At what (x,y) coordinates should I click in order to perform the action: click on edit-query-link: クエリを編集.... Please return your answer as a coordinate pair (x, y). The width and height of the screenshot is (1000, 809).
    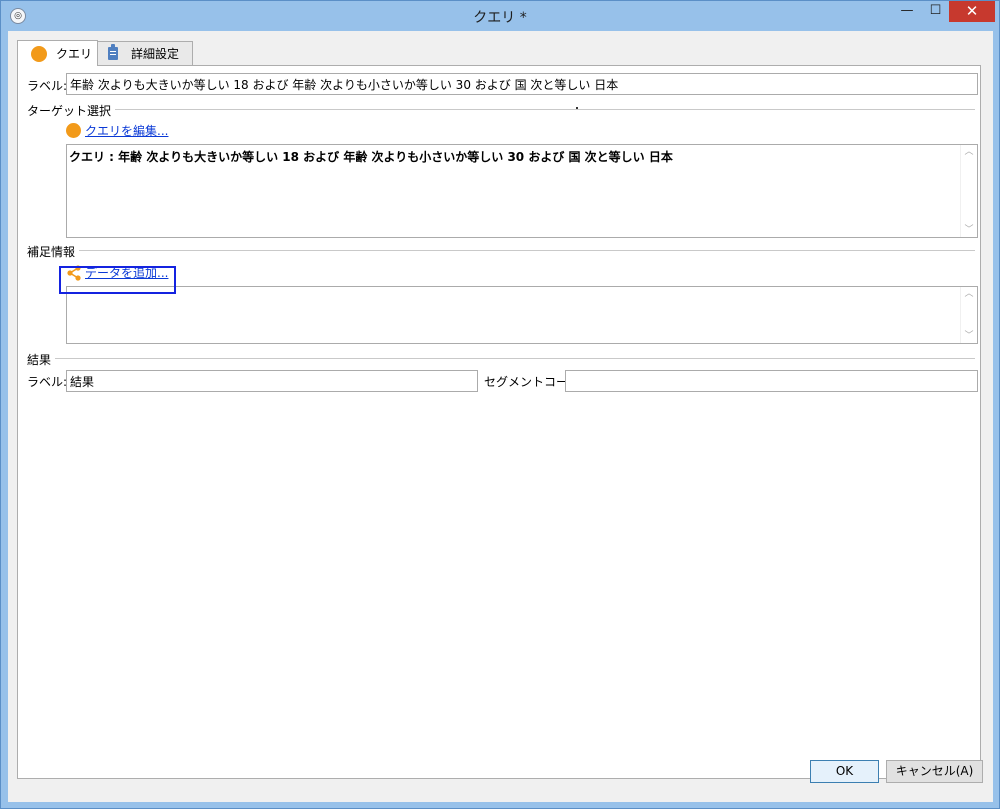
    Looking at the image, I should click on (126, 130).